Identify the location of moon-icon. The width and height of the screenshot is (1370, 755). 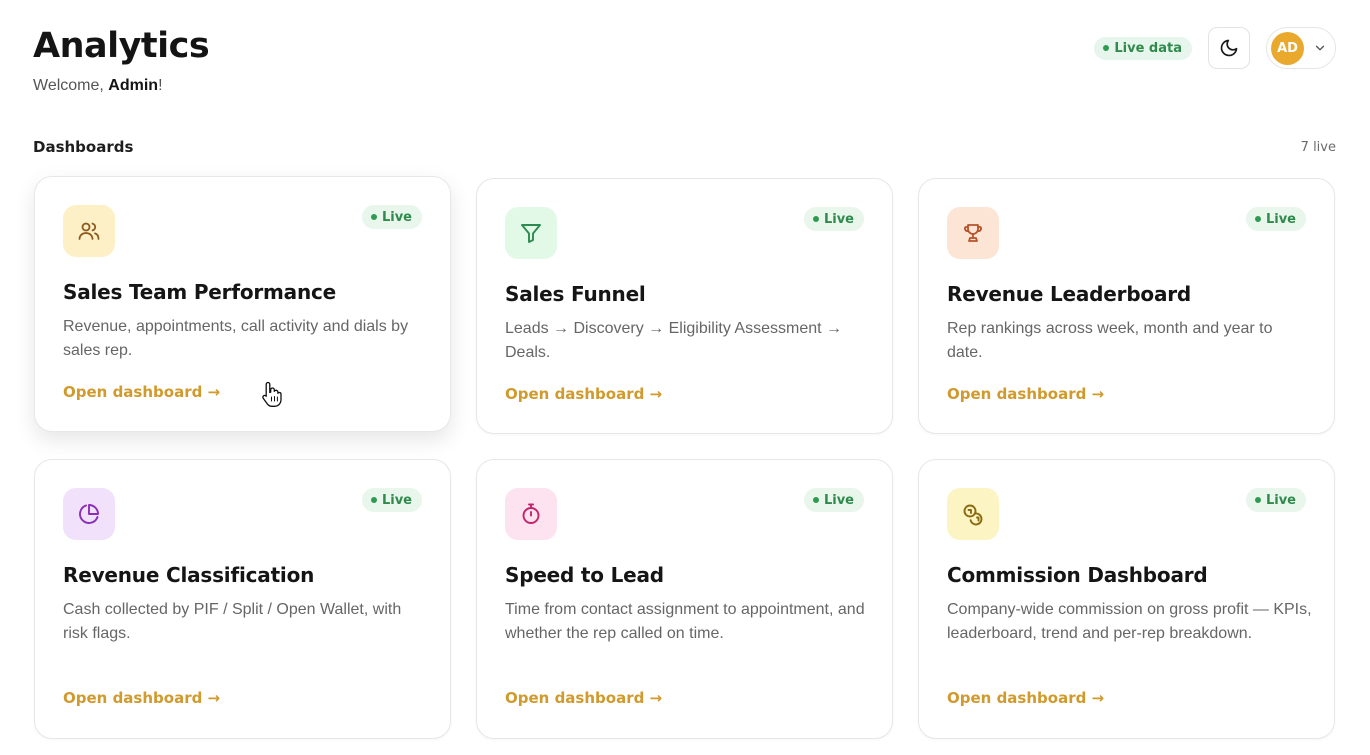
(1229, 48).